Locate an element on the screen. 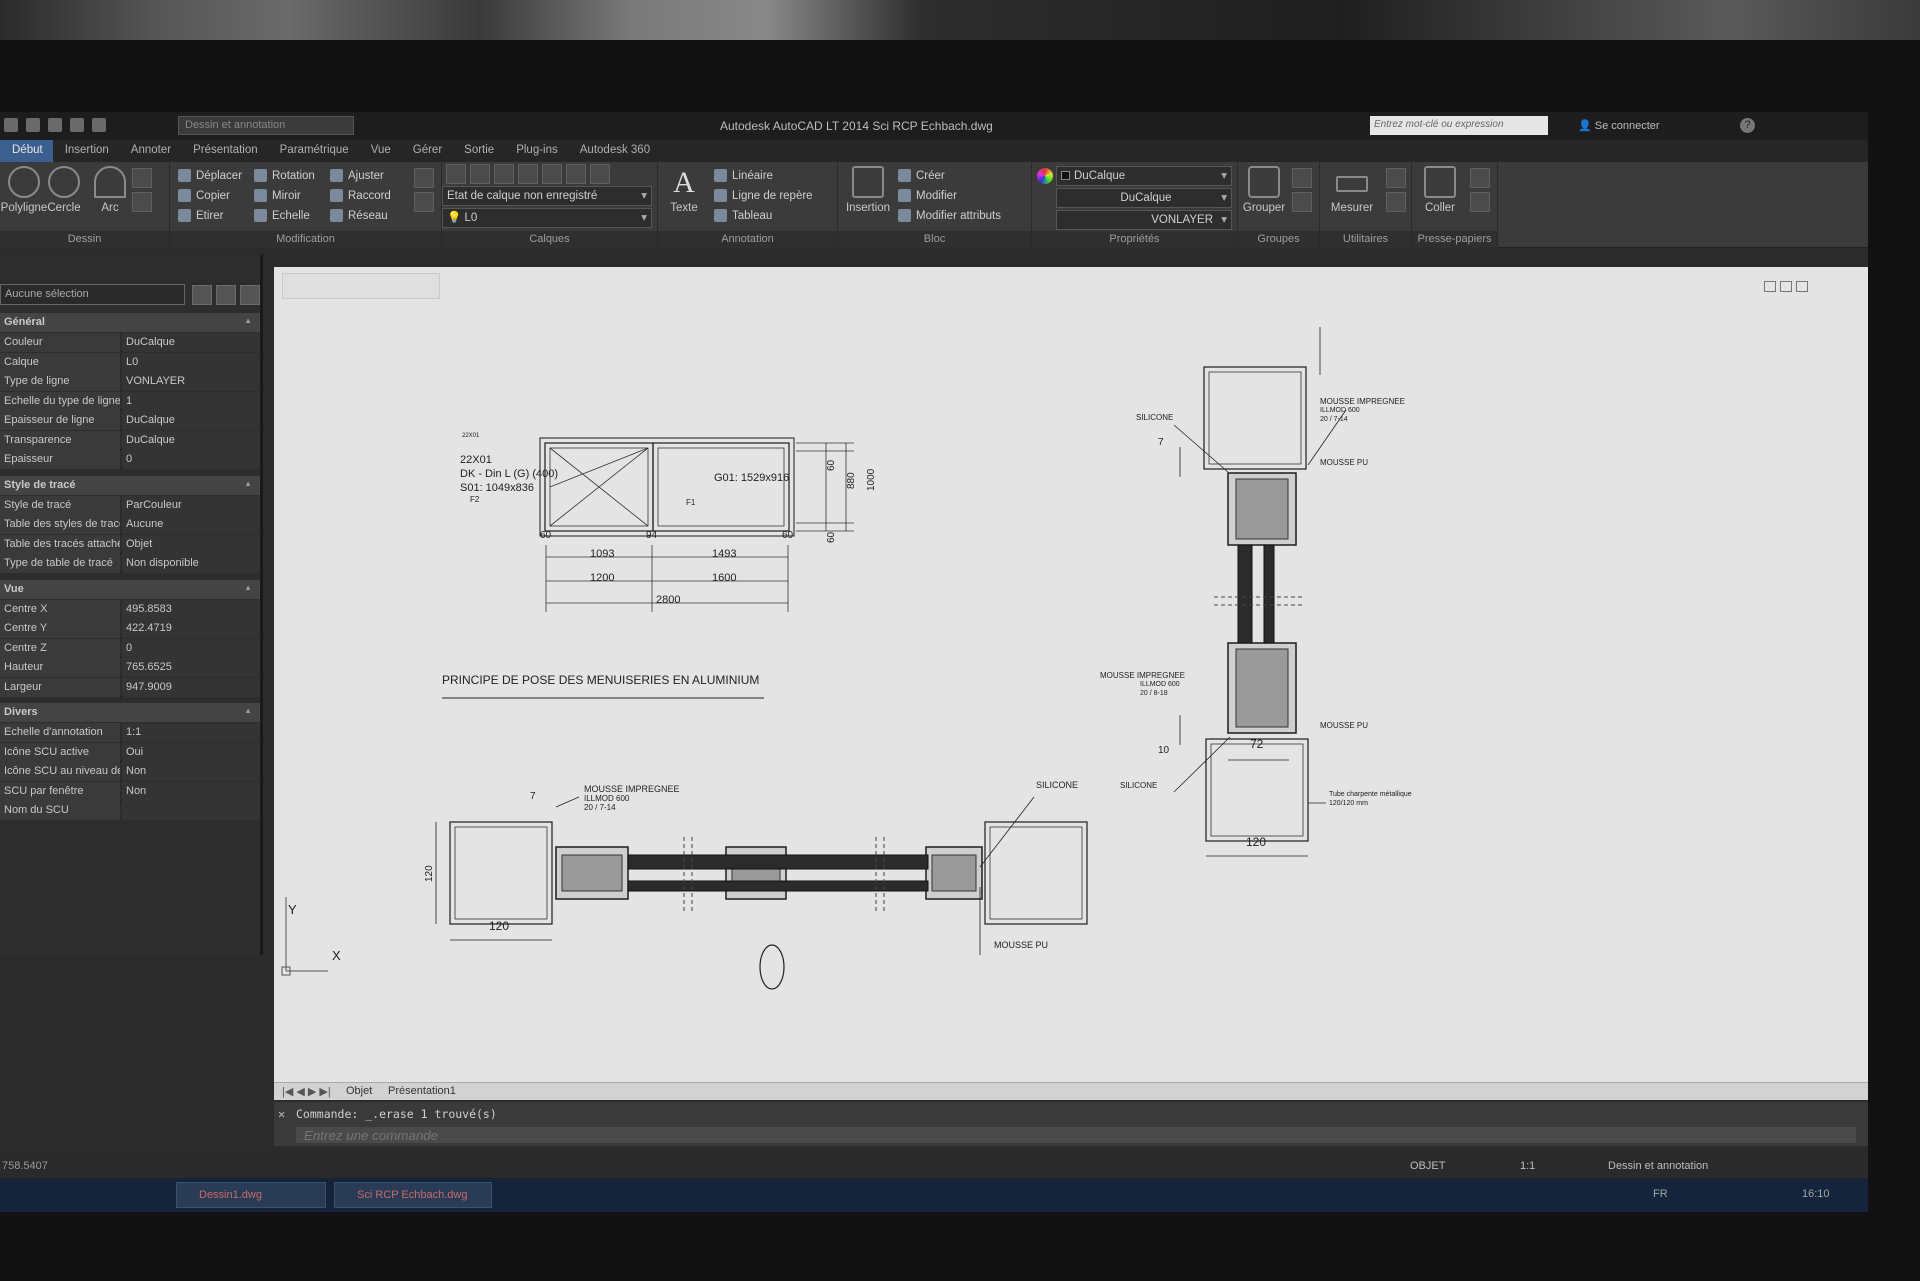 The image size is (1920, 1281). tab-vue: Vue is located at coordinates (380, 151).